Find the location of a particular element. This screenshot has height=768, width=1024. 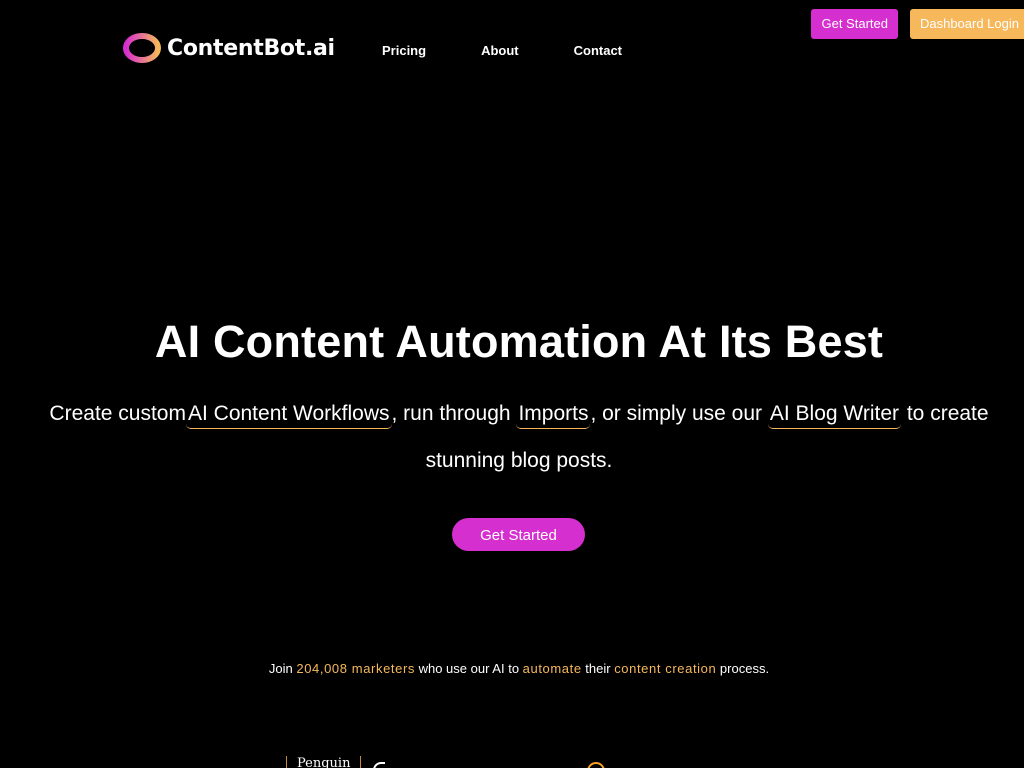

link-imports: Imports is located at coordinates (553, 415).